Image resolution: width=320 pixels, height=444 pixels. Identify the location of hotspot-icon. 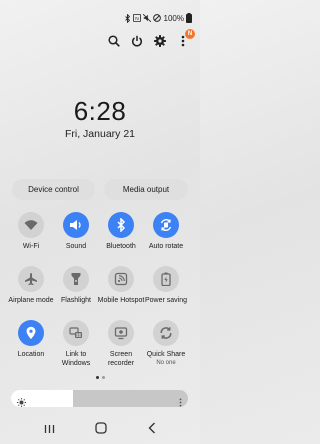
(121, 279).